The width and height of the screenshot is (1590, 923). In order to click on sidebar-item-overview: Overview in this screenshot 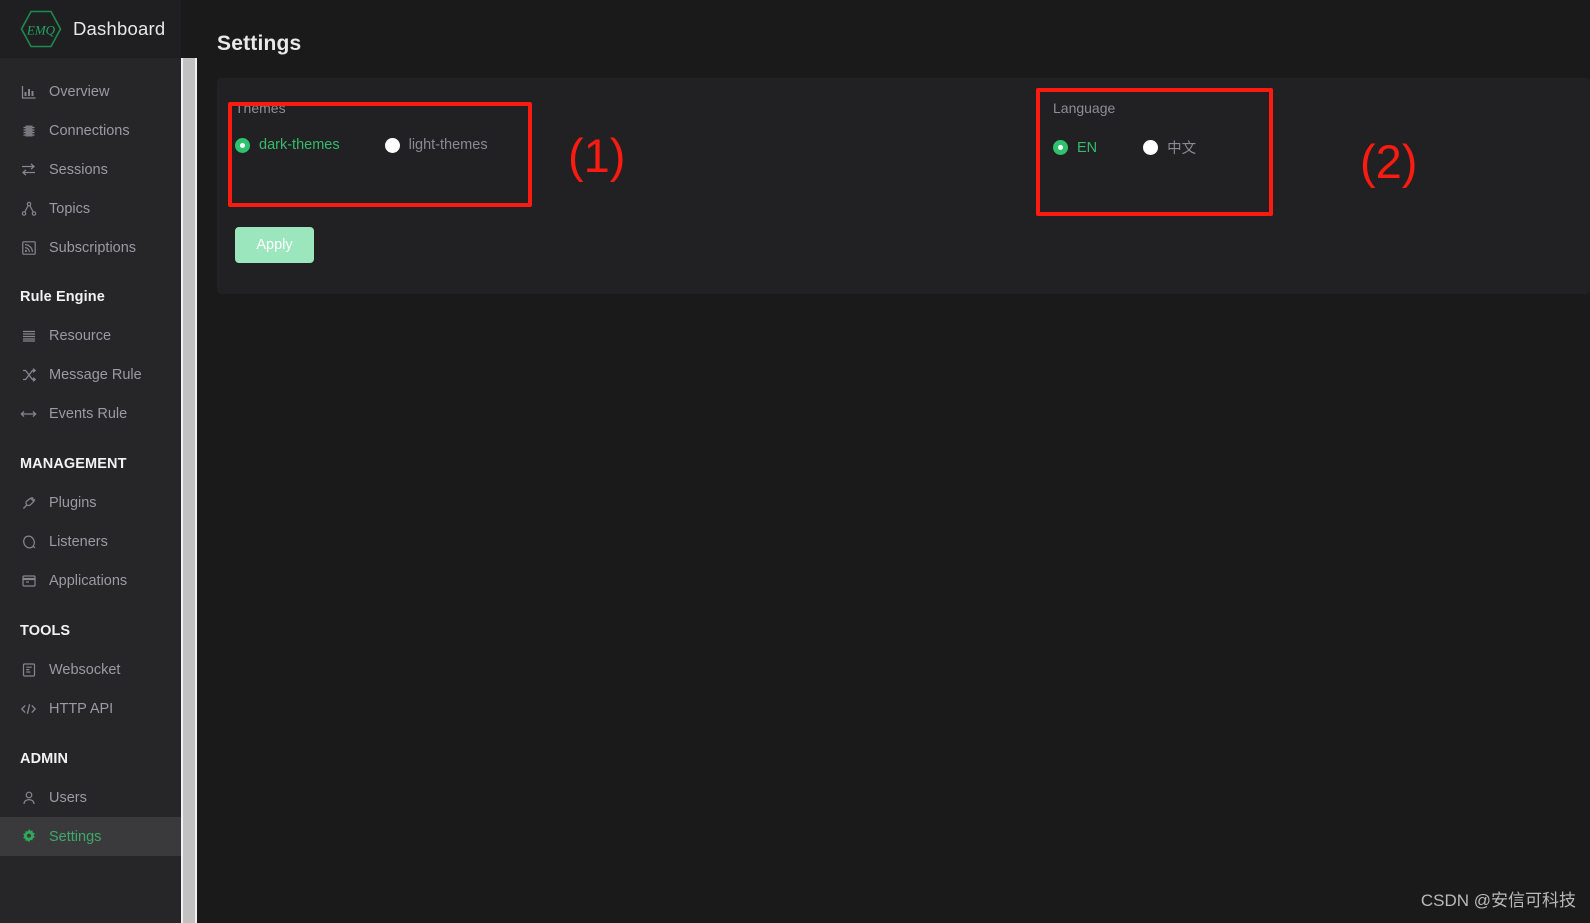, I will do `click(90, 91)`.